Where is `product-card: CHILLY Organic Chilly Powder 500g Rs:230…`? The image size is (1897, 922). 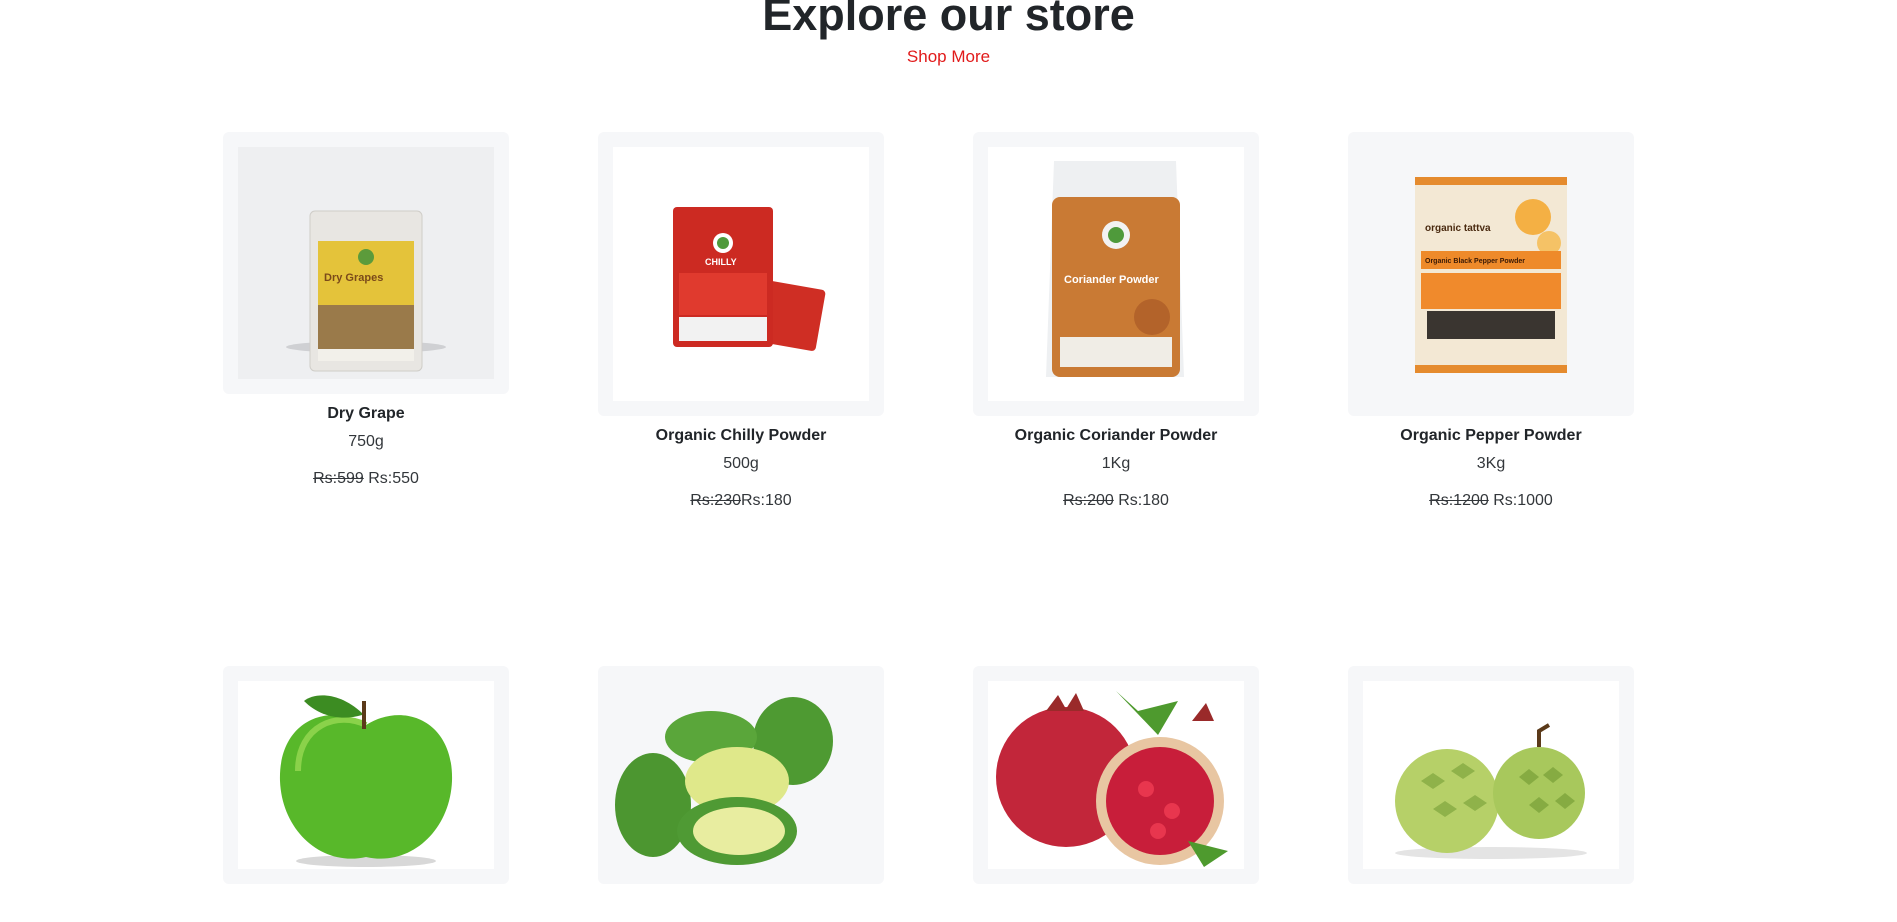 product-card: CHILLY Organic Chilly Powder 500g Rs:230… is located at coordinates (741, 322).